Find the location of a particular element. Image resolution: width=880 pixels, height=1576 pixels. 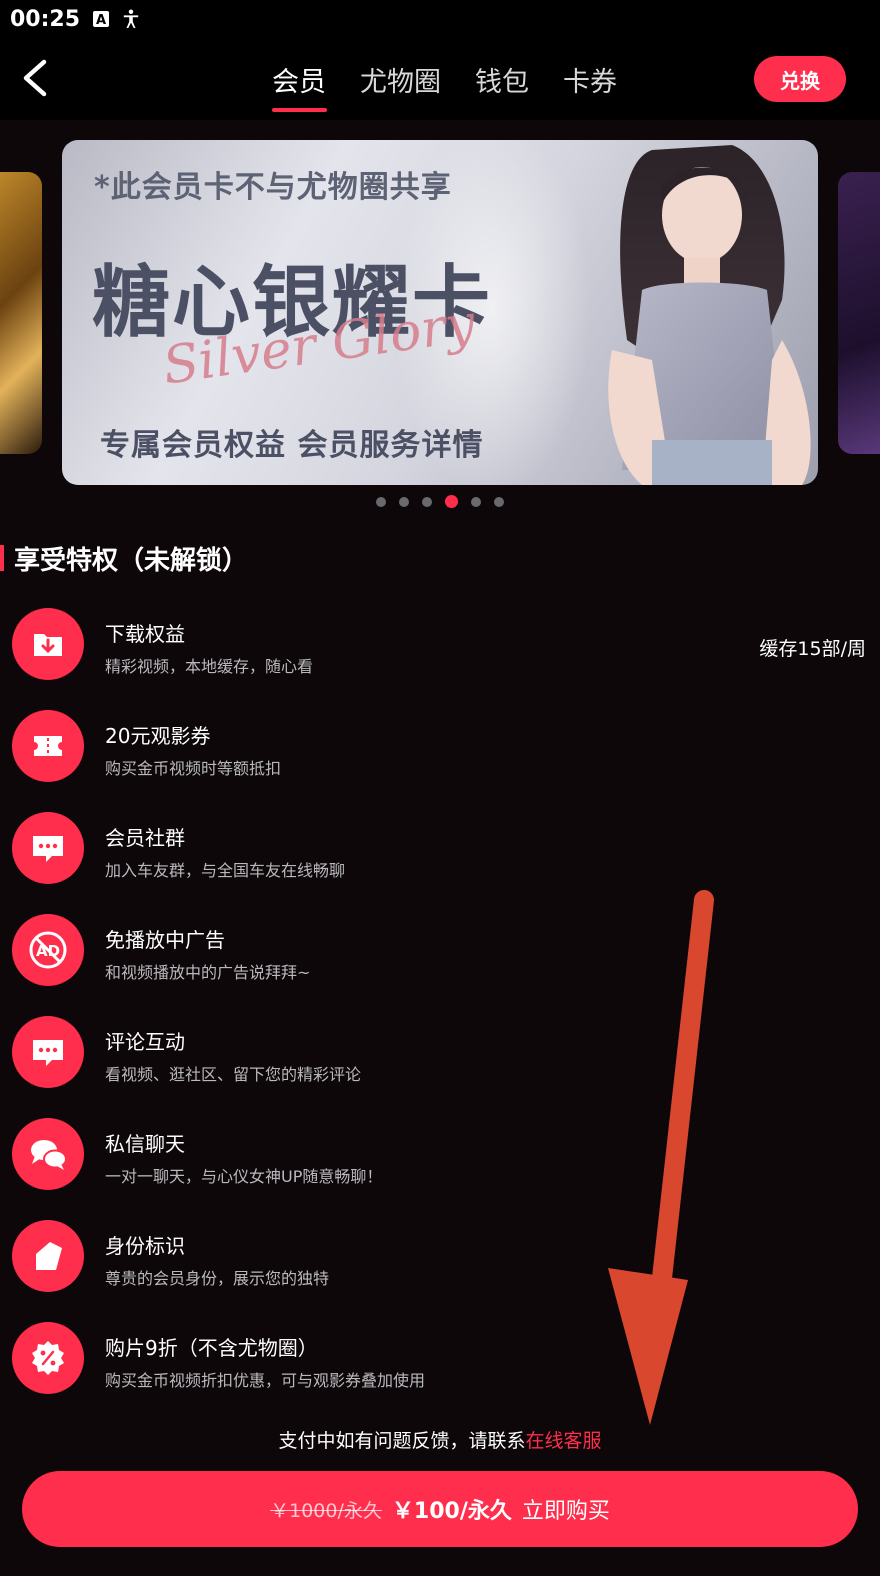

perk-download: 下载权益 精彩视频，本地缓存，随心看 缓存15部/周 is located at coordinates (442, 648).